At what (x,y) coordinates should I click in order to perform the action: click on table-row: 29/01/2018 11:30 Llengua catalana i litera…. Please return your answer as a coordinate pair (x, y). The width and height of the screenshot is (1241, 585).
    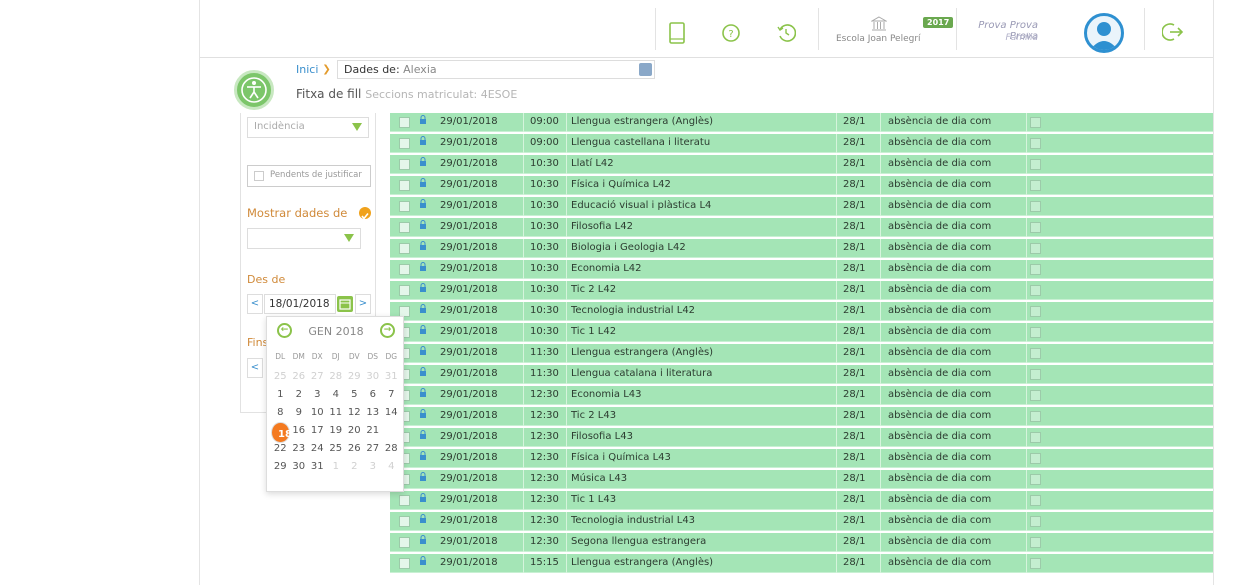
    Looking at the image, I should click on (801, 374).